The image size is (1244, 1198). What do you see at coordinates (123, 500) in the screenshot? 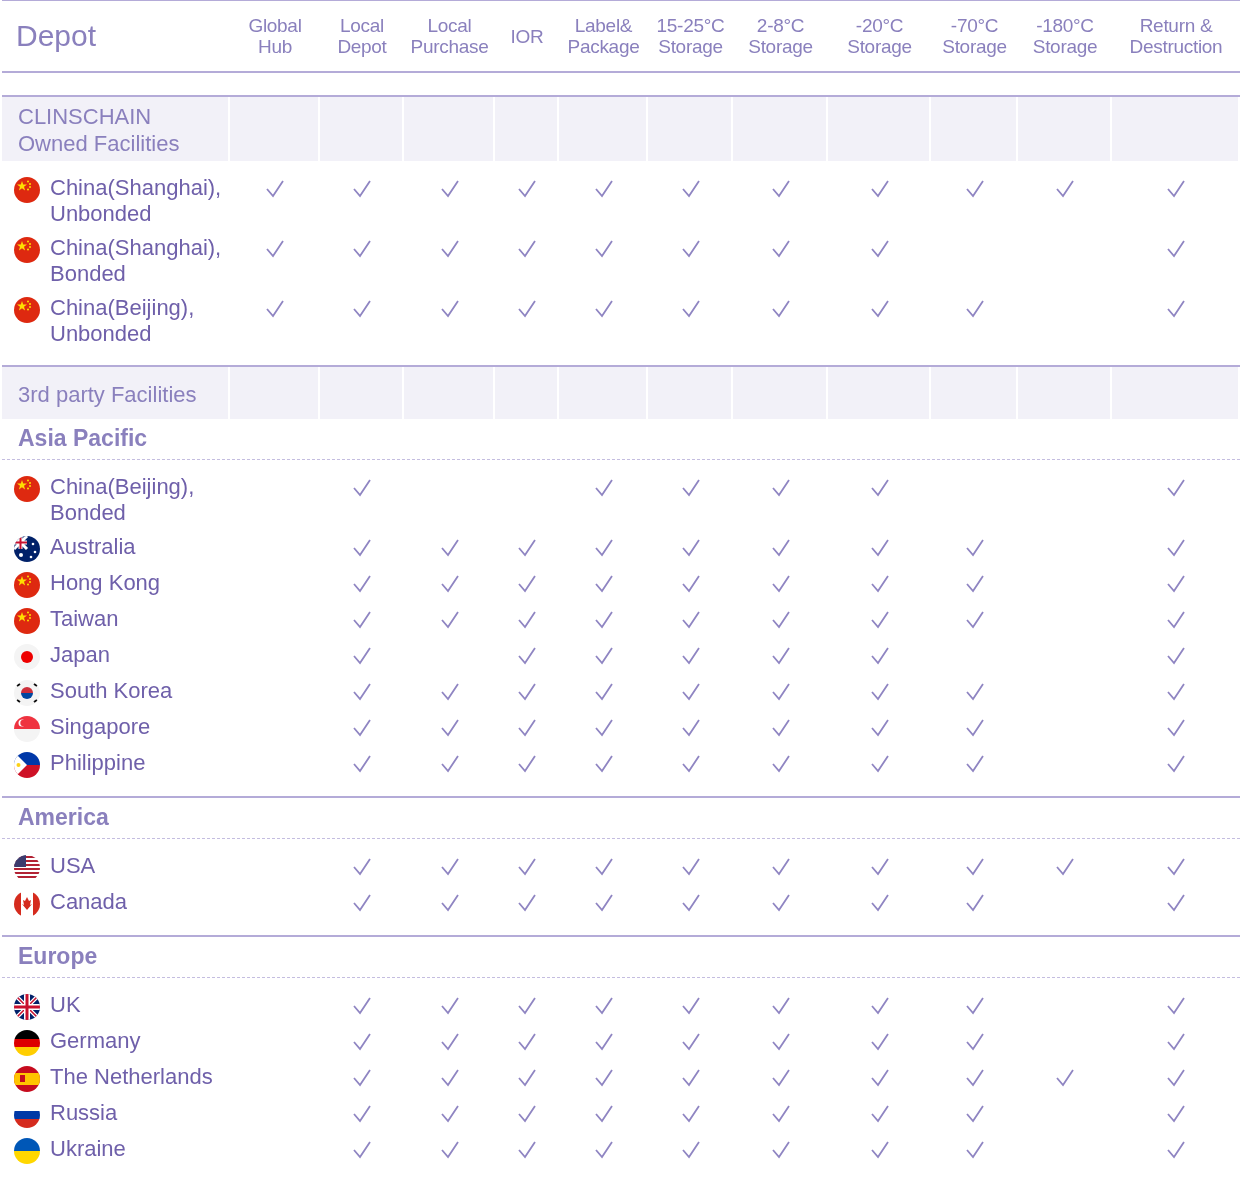
I see `facility-name: China(Beijing), Bonded` at bounding box center [123, 500].